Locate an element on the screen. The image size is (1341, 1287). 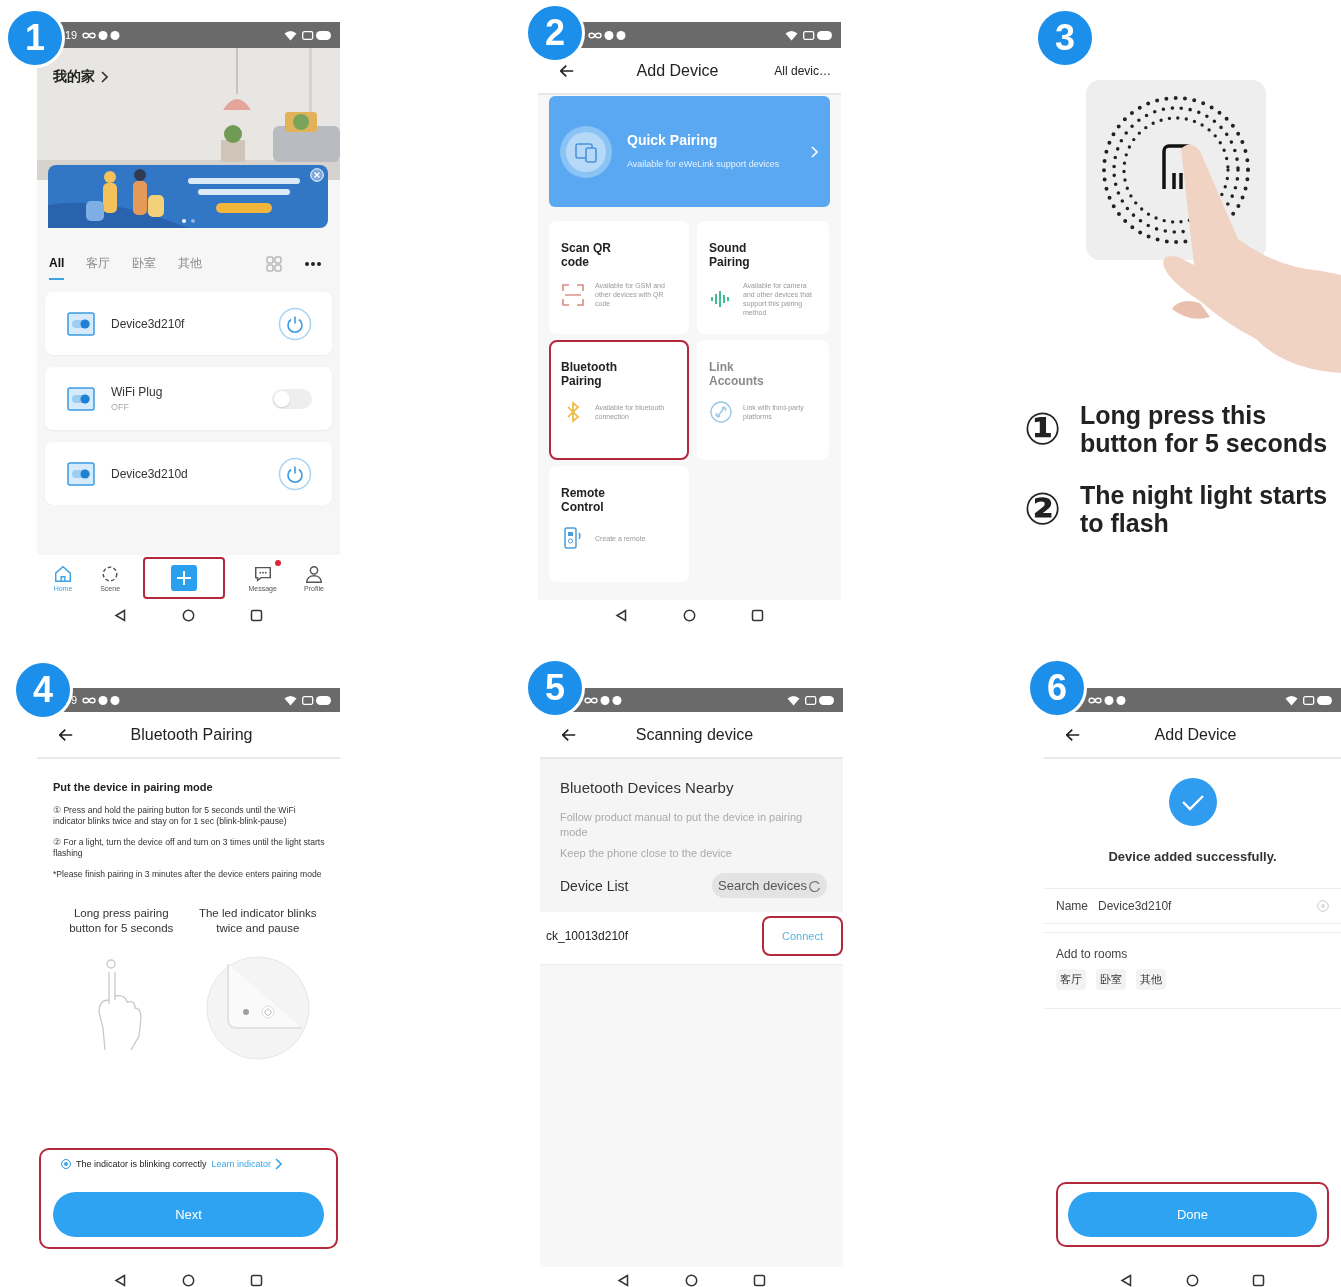
hint-text: Keep the phone close to the device is located at coordinates (646, 853).